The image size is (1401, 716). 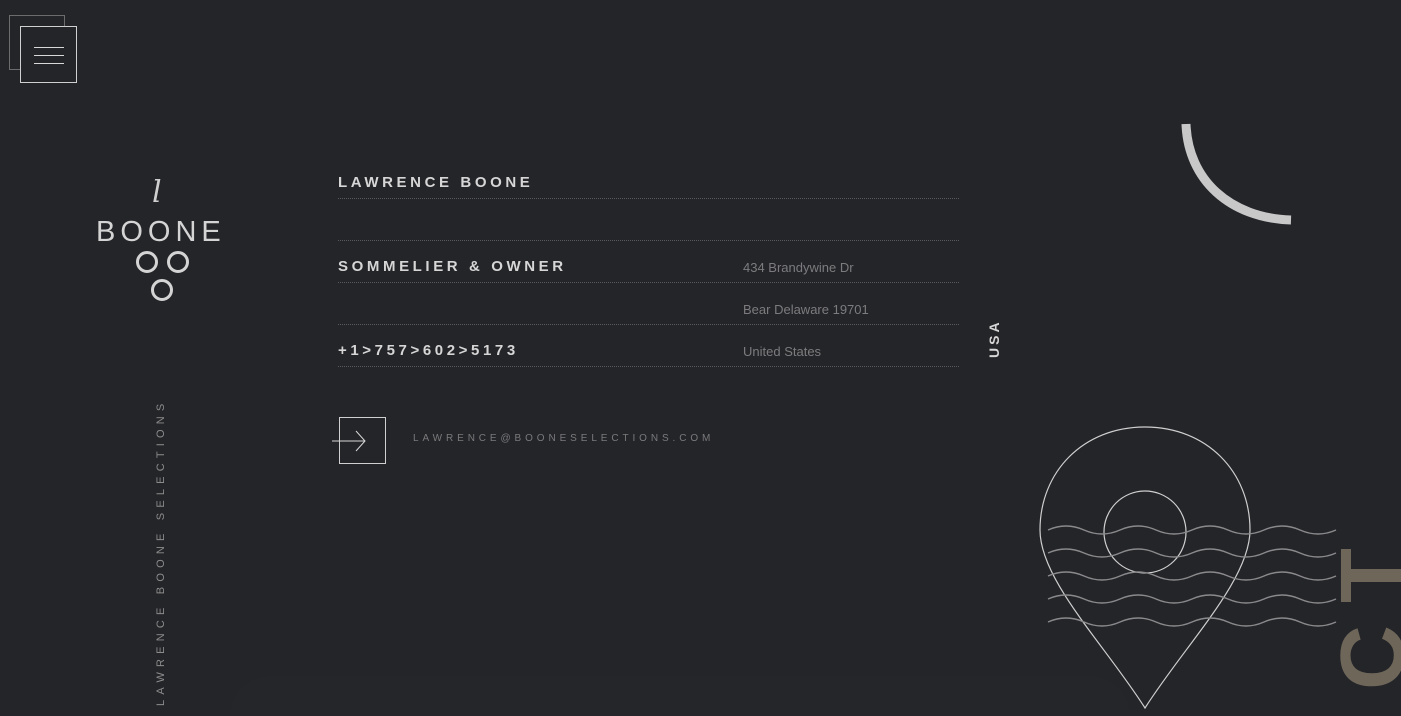 I want to click on divider-row, so click(x=648, y=220).